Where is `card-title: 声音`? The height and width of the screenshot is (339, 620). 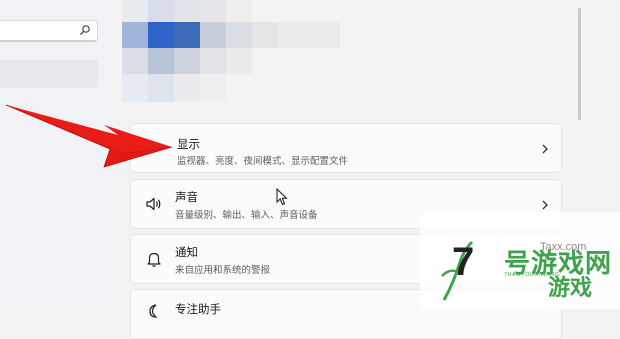
card-title: 声音 is located at coordinates (186, 197).